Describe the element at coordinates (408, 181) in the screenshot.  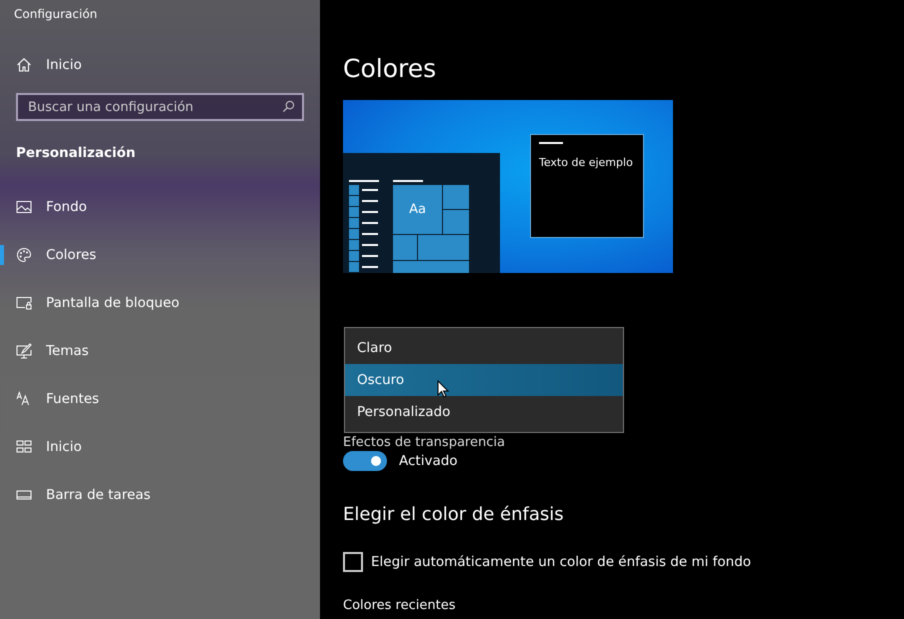
I see `heading-line` at that location.